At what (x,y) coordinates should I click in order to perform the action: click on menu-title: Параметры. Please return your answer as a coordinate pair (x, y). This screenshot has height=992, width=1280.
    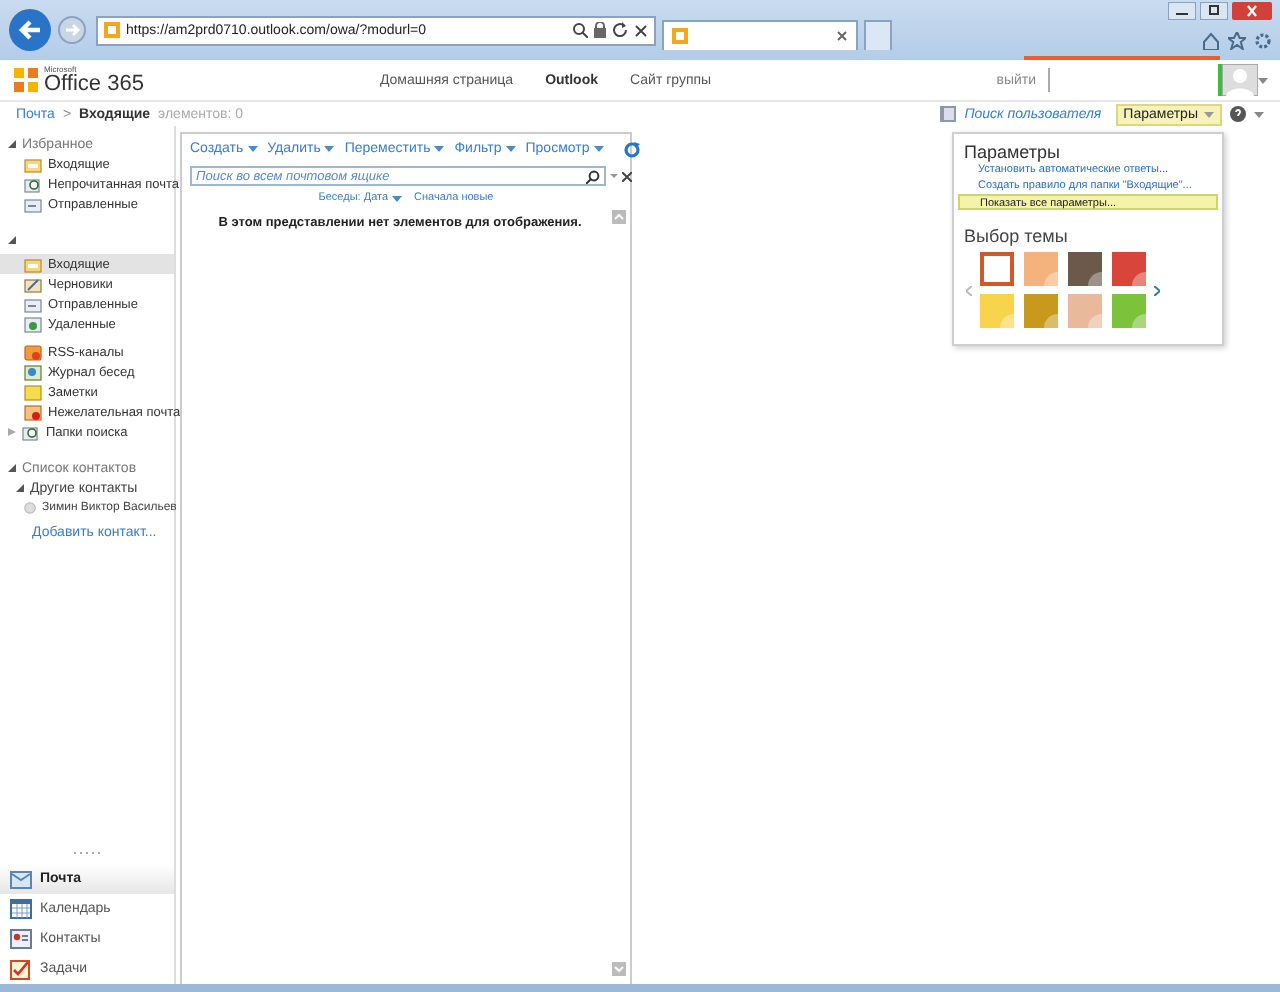
    Looking at the image, I should click on (1012, 152).